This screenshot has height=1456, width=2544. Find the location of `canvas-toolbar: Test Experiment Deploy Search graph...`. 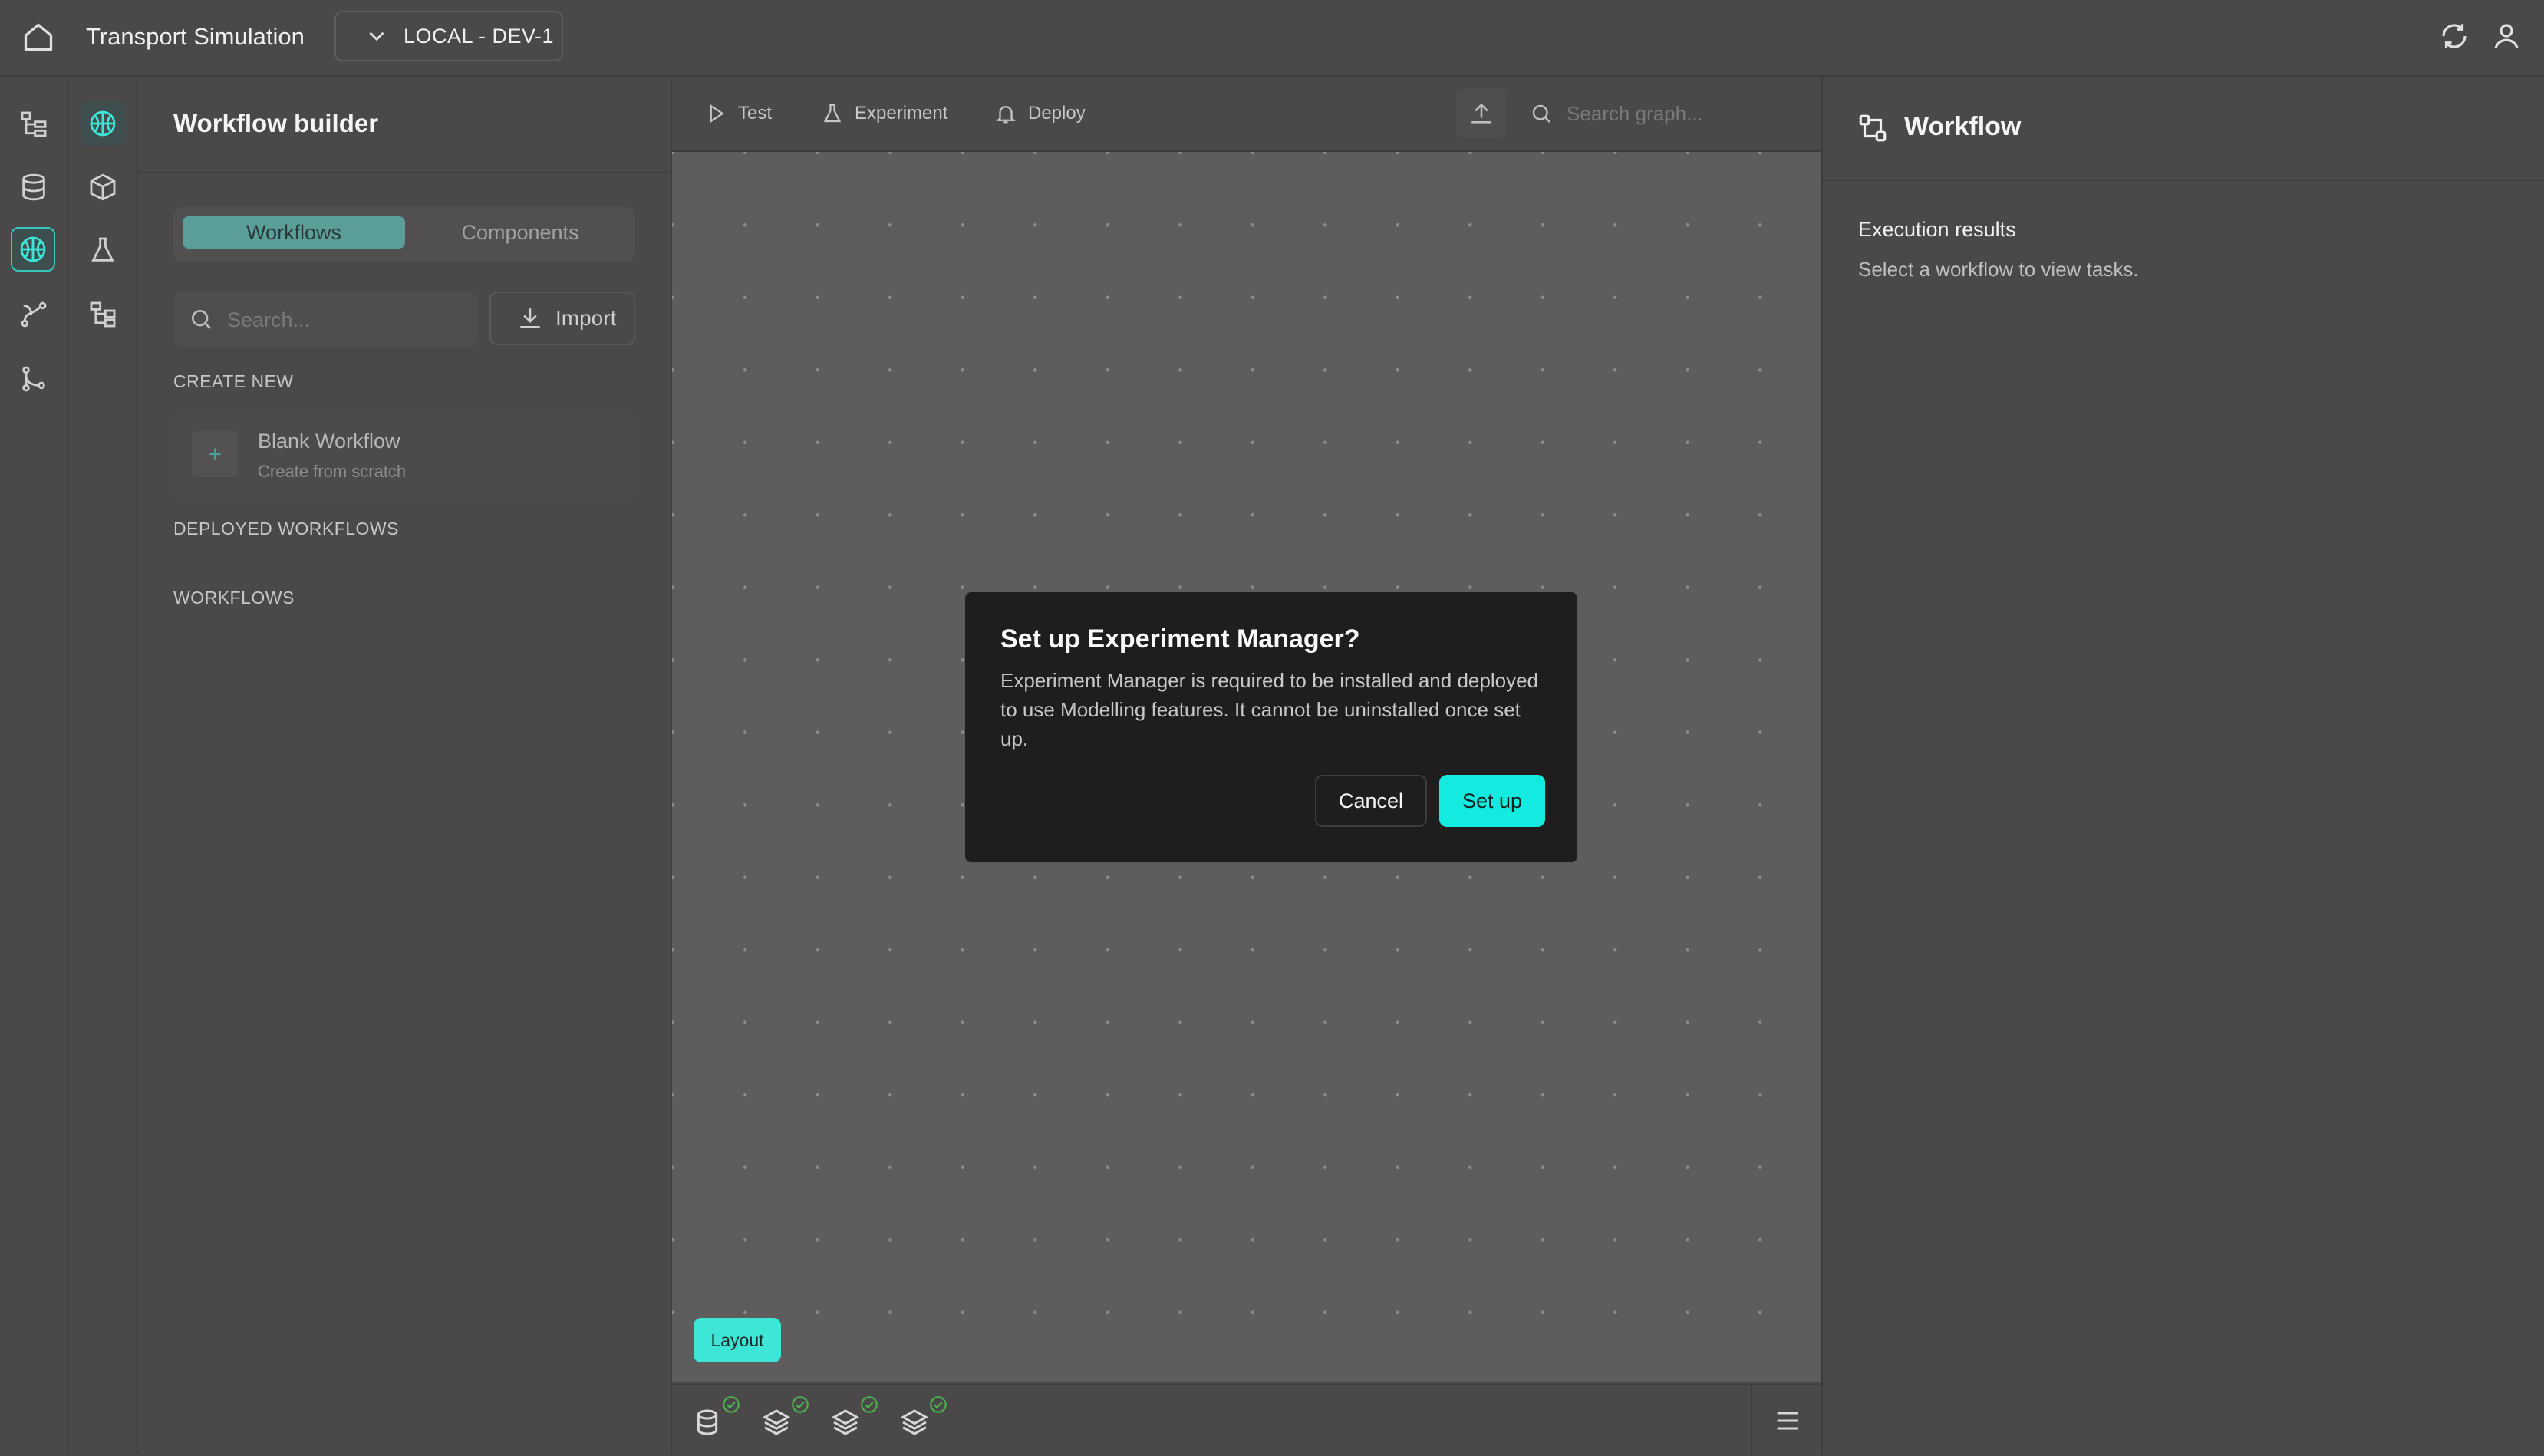

canvas-toolbar: Test Experiment Deploy Search graph... is located at coordinates (1246, 114).